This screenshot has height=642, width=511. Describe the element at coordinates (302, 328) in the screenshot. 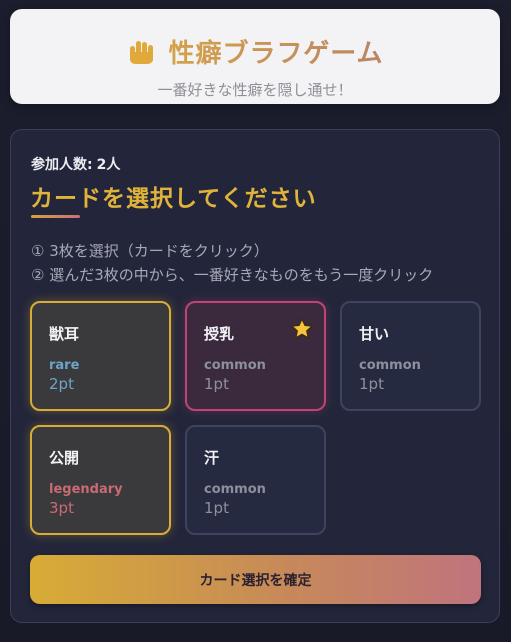

I see `star-icon` at that location.